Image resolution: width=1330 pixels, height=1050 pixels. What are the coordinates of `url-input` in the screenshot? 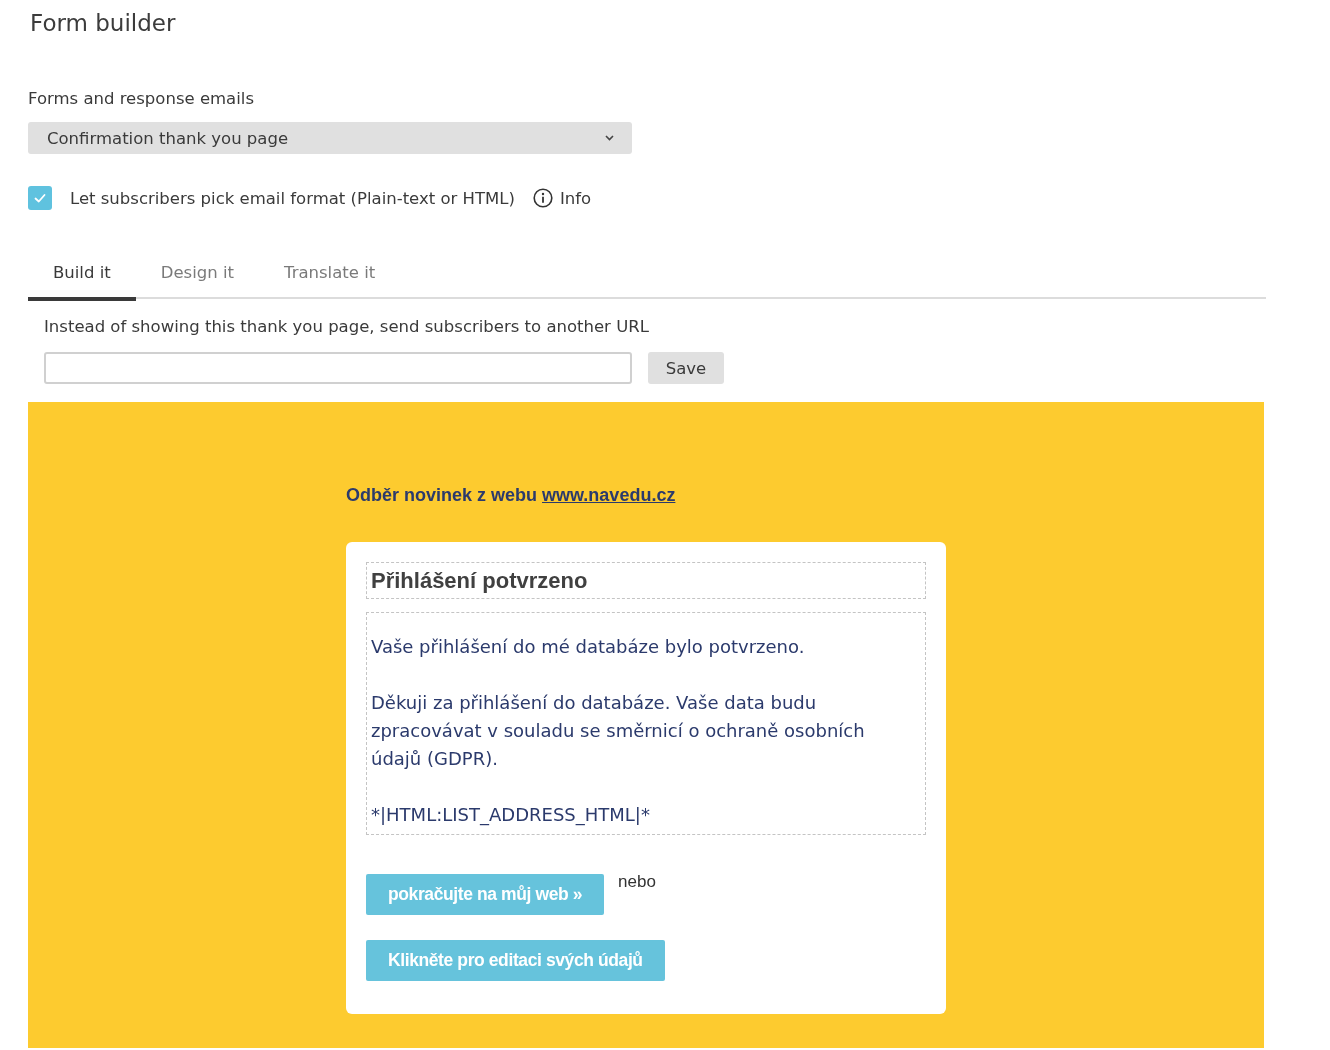 It's located at (338, 368).